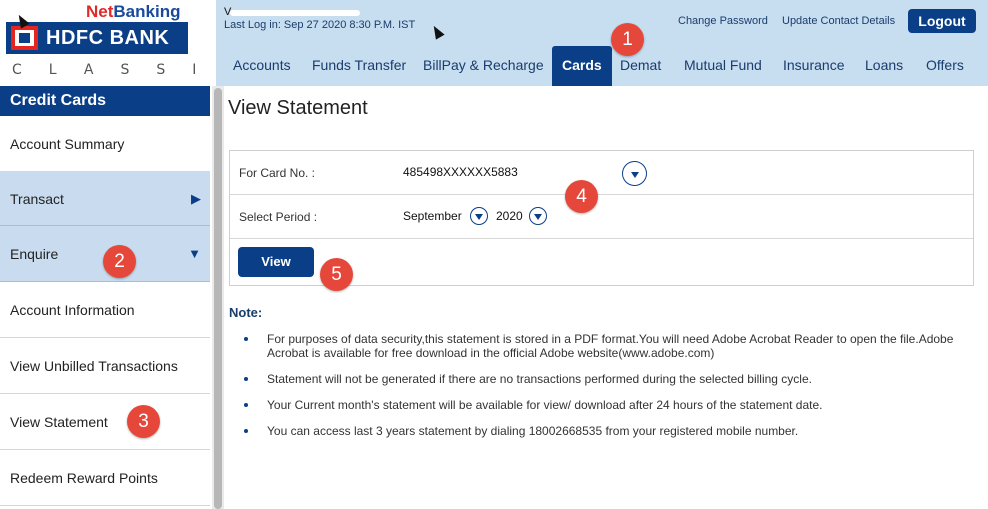 This screenshot has width=988, height=509. What do you see at coordinates (24, 38) in the screenshot?
I see `hdfc-emblem-icon` at bounding box center [24, 38].